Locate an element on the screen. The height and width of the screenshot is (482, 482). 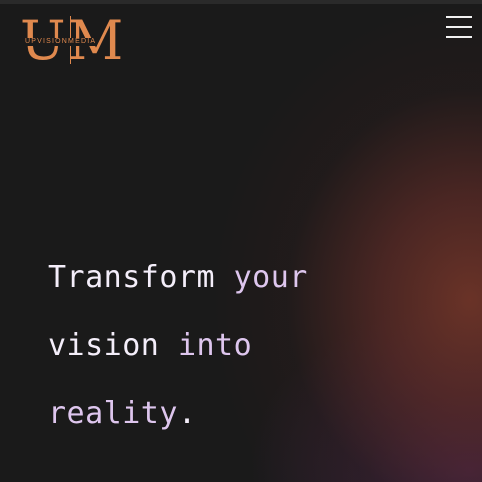
menu-bar-top is located at coordinates (459, 17).